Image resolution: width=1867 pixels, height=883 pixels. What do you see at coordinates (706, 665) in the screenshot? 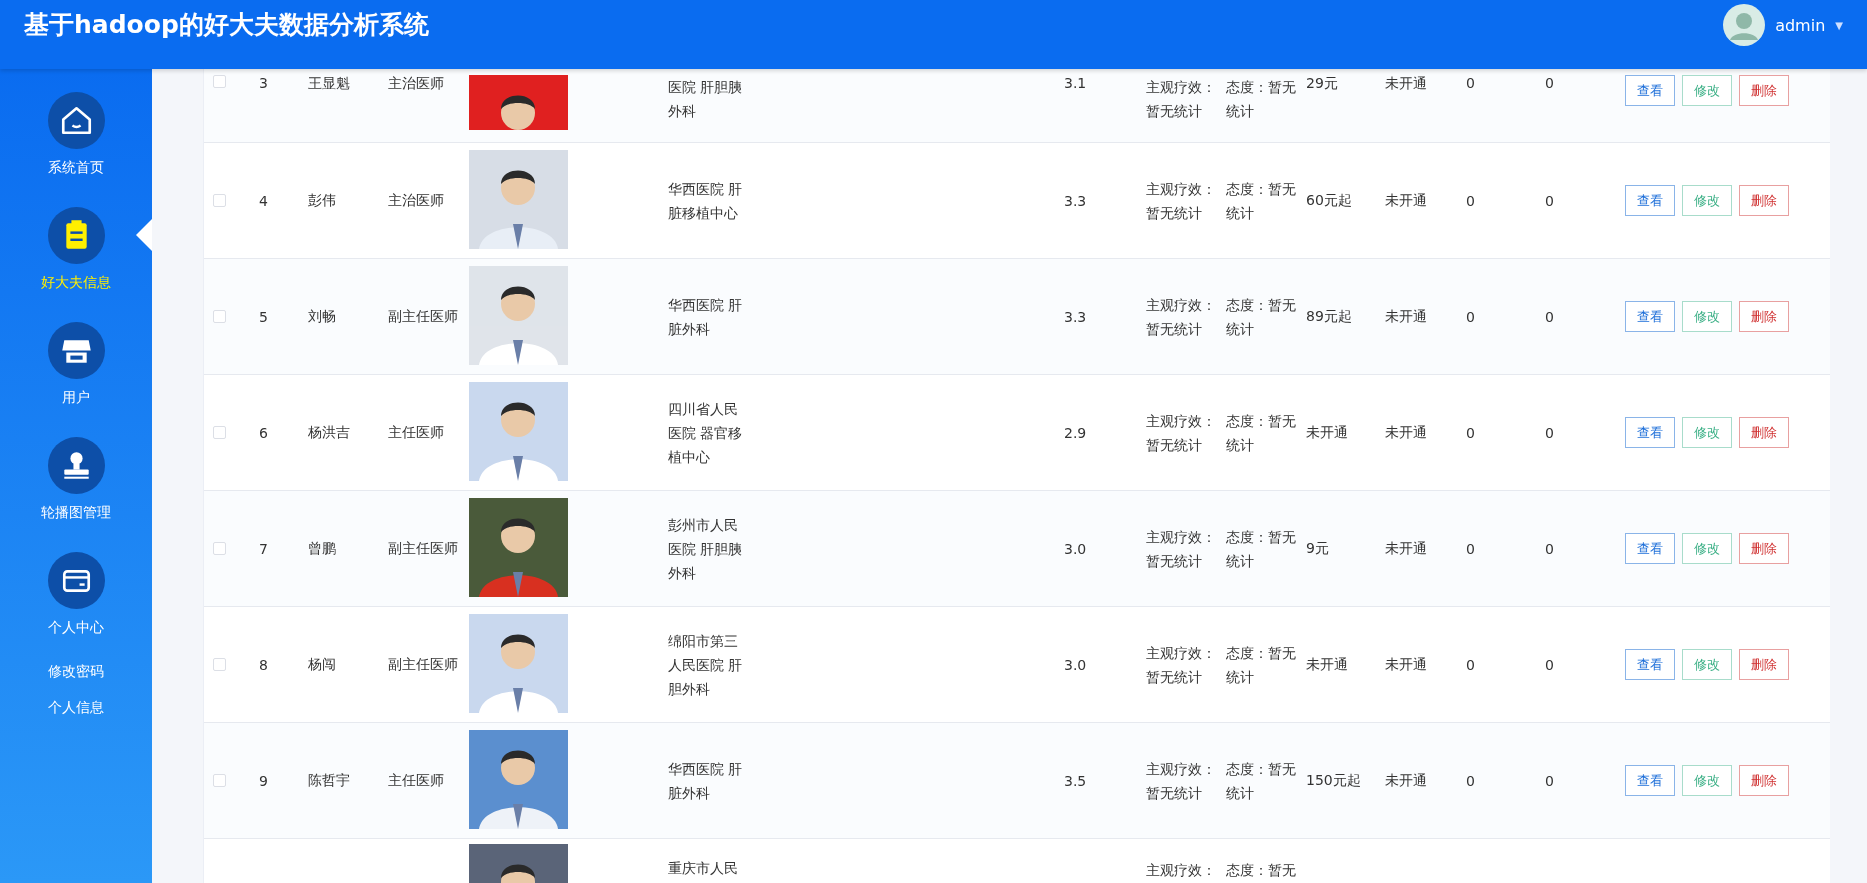
I see `hospital-text: 绵阳市第三人民医院 肝胆外科` at bounding box center [706, 665].